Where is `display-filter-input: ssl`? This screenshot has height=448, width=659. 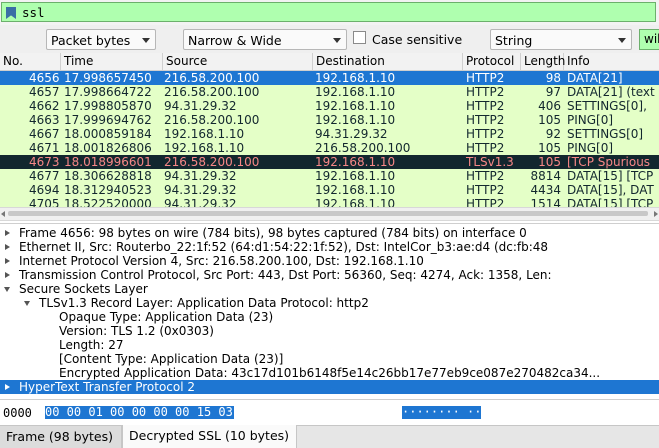 display-filter-input: ssl is located at coordinates (328, 12).